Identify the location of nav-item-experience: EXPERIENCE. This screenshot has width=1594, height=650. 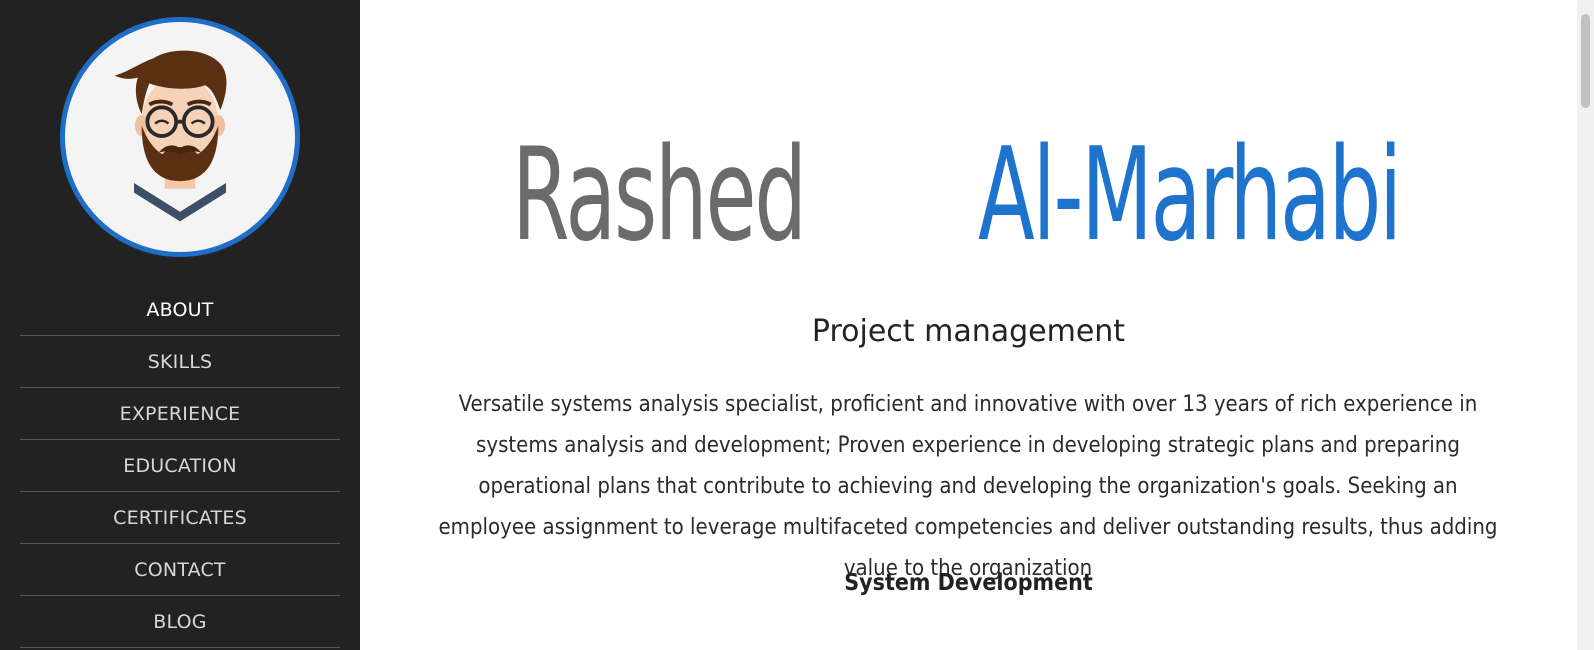
(180, 414).